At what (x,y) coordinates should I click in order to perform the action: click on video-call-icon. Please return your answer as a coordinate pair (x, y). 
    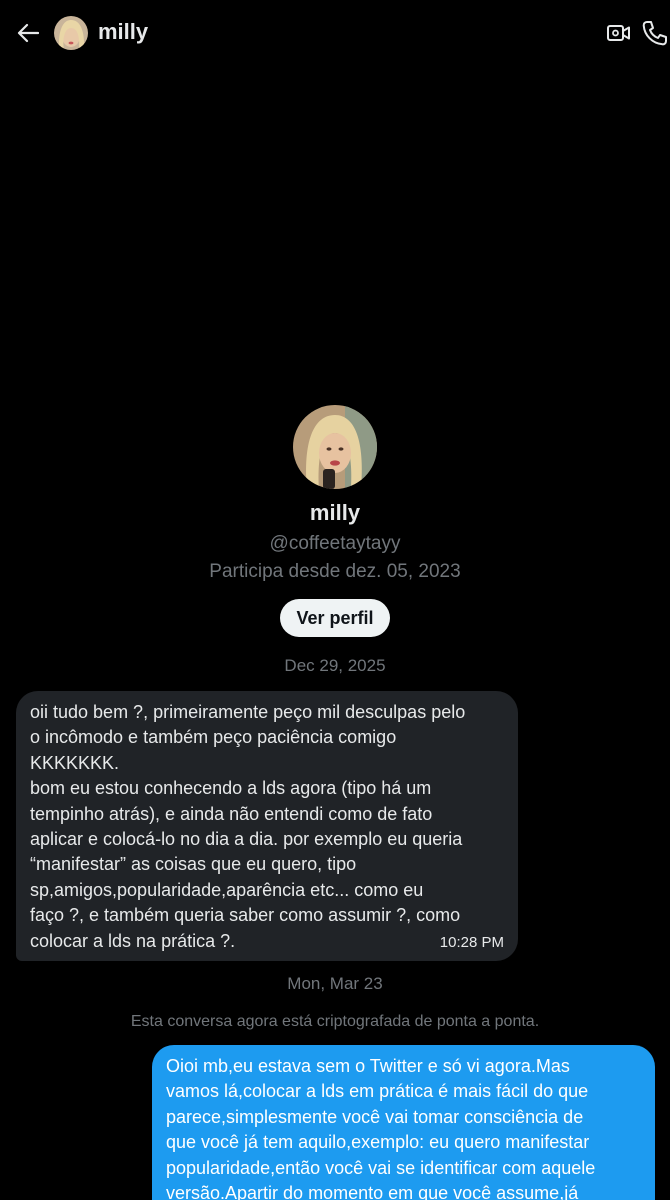
    Looking at the image, I should click on (618, 33).